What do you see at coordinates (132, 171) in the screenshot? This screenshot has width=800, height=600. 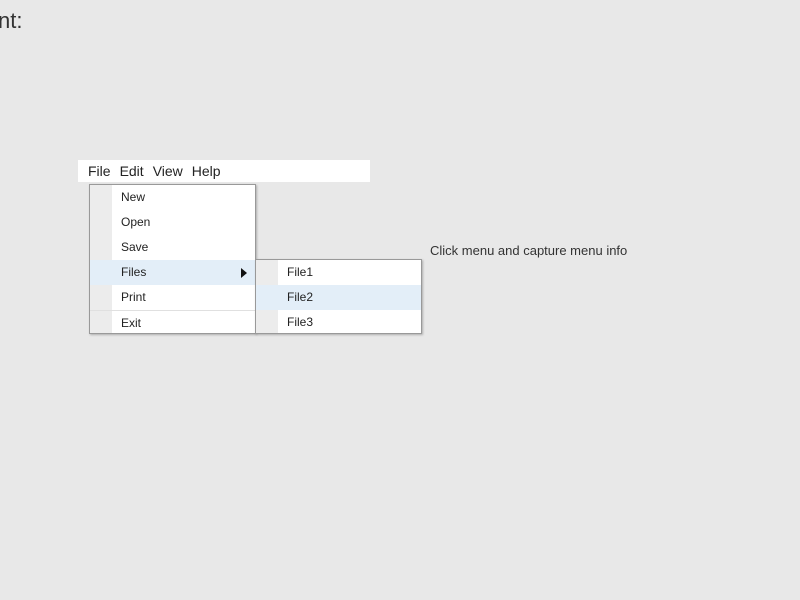 I see `menu-edit: Edit` at bounding box center [132, 171].